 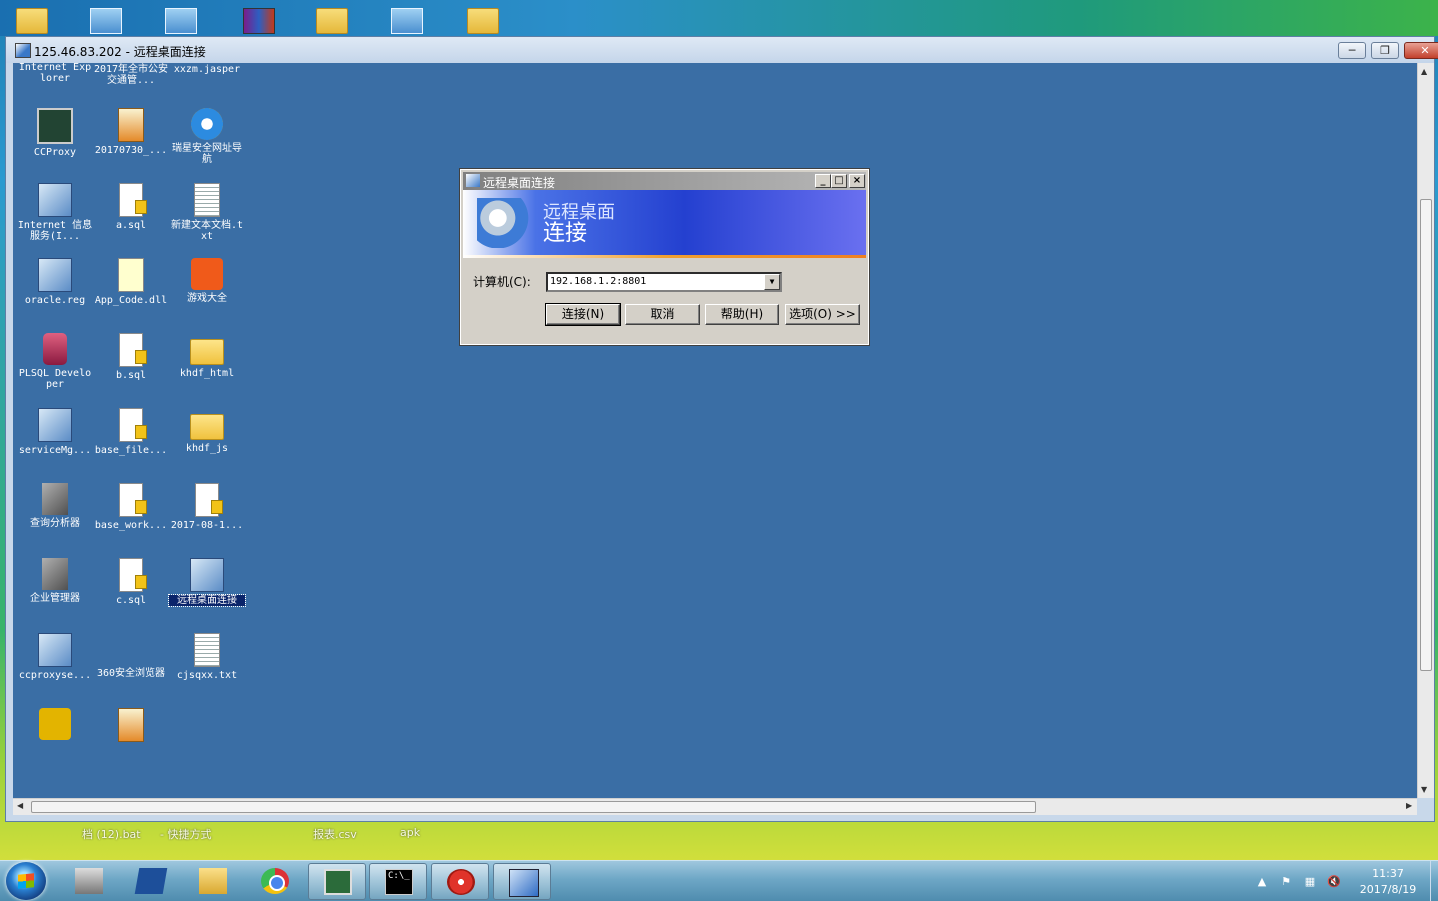 I want to click on server-icon, so click(x=89, y=881).